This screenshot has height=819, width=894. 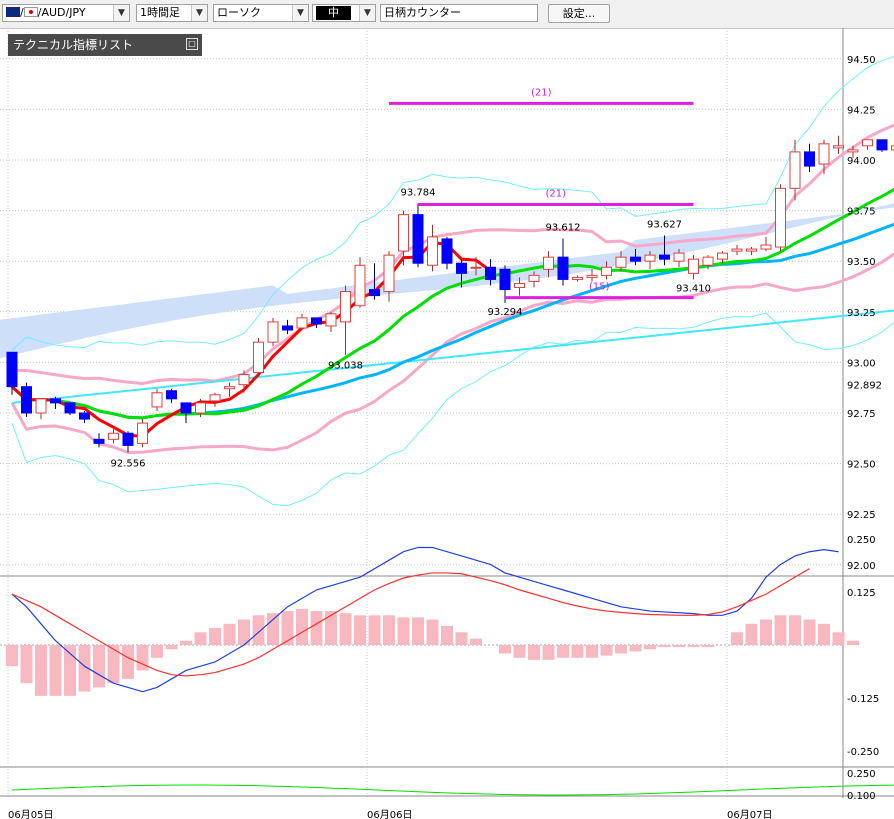 I want to click on y-tick-label: 93.25, so click(x=861, y=313).